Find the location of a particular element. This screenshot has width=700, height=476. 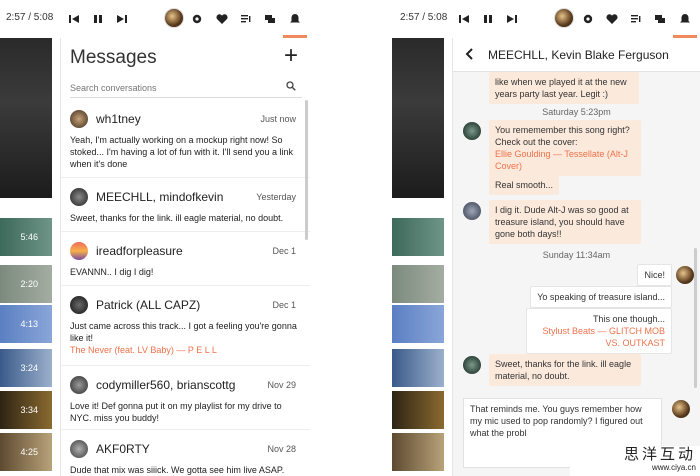

back-arrow-icon is located at coordinates (470, 54).